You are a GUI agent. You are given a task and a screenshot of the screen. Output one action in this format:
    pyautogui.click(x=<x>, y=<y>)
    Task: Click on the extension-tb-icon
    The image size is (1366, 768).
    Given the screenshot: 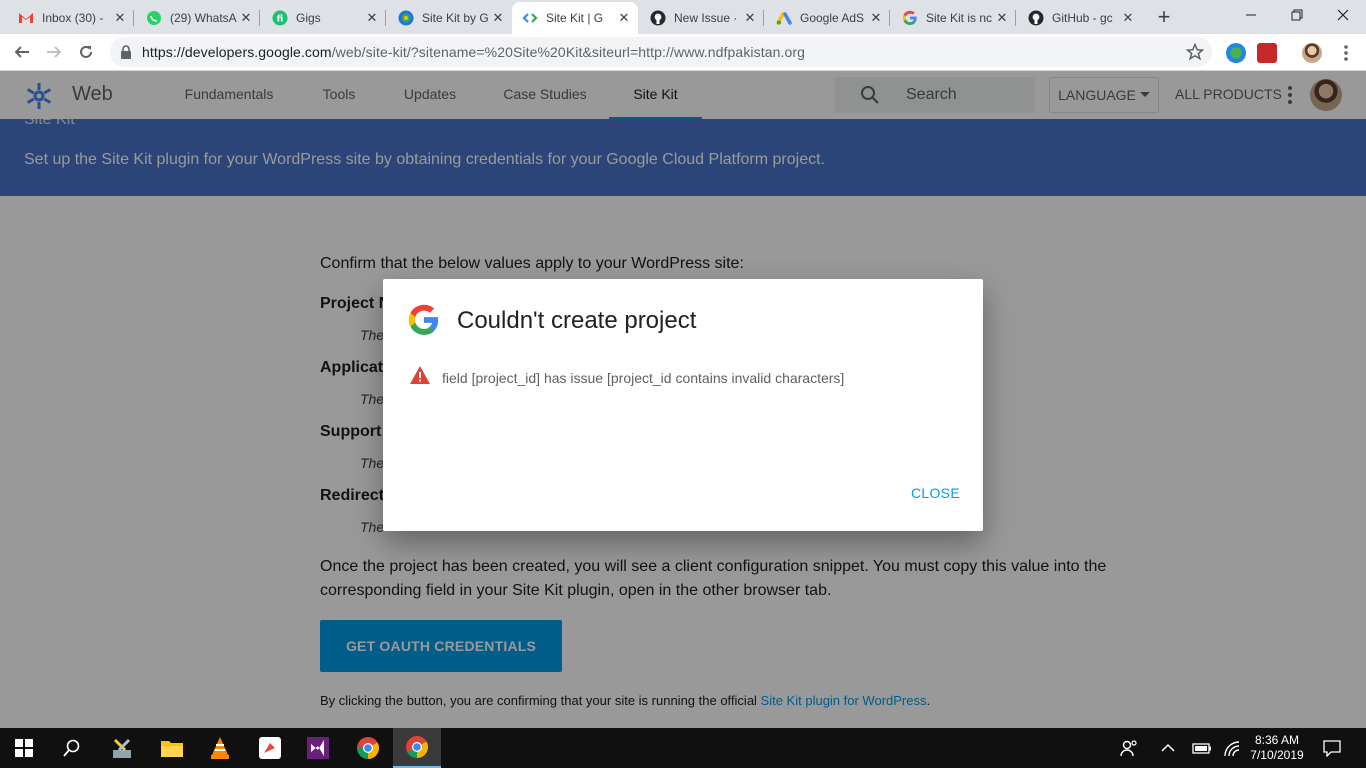 What is the action you would take?
    pyautogui.click(x=1267, y=53)
    